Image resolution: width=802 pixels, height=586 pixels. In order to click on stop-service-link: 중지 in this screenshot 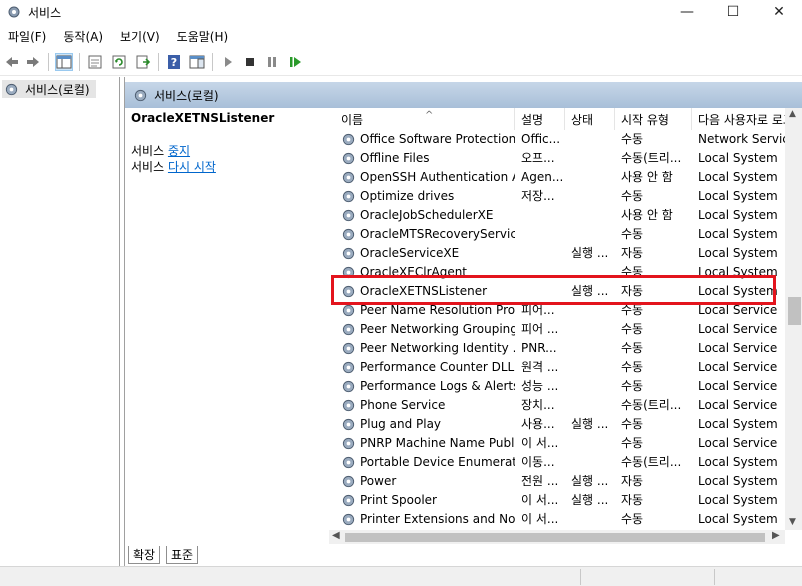, I will do `click(179, 151)`.